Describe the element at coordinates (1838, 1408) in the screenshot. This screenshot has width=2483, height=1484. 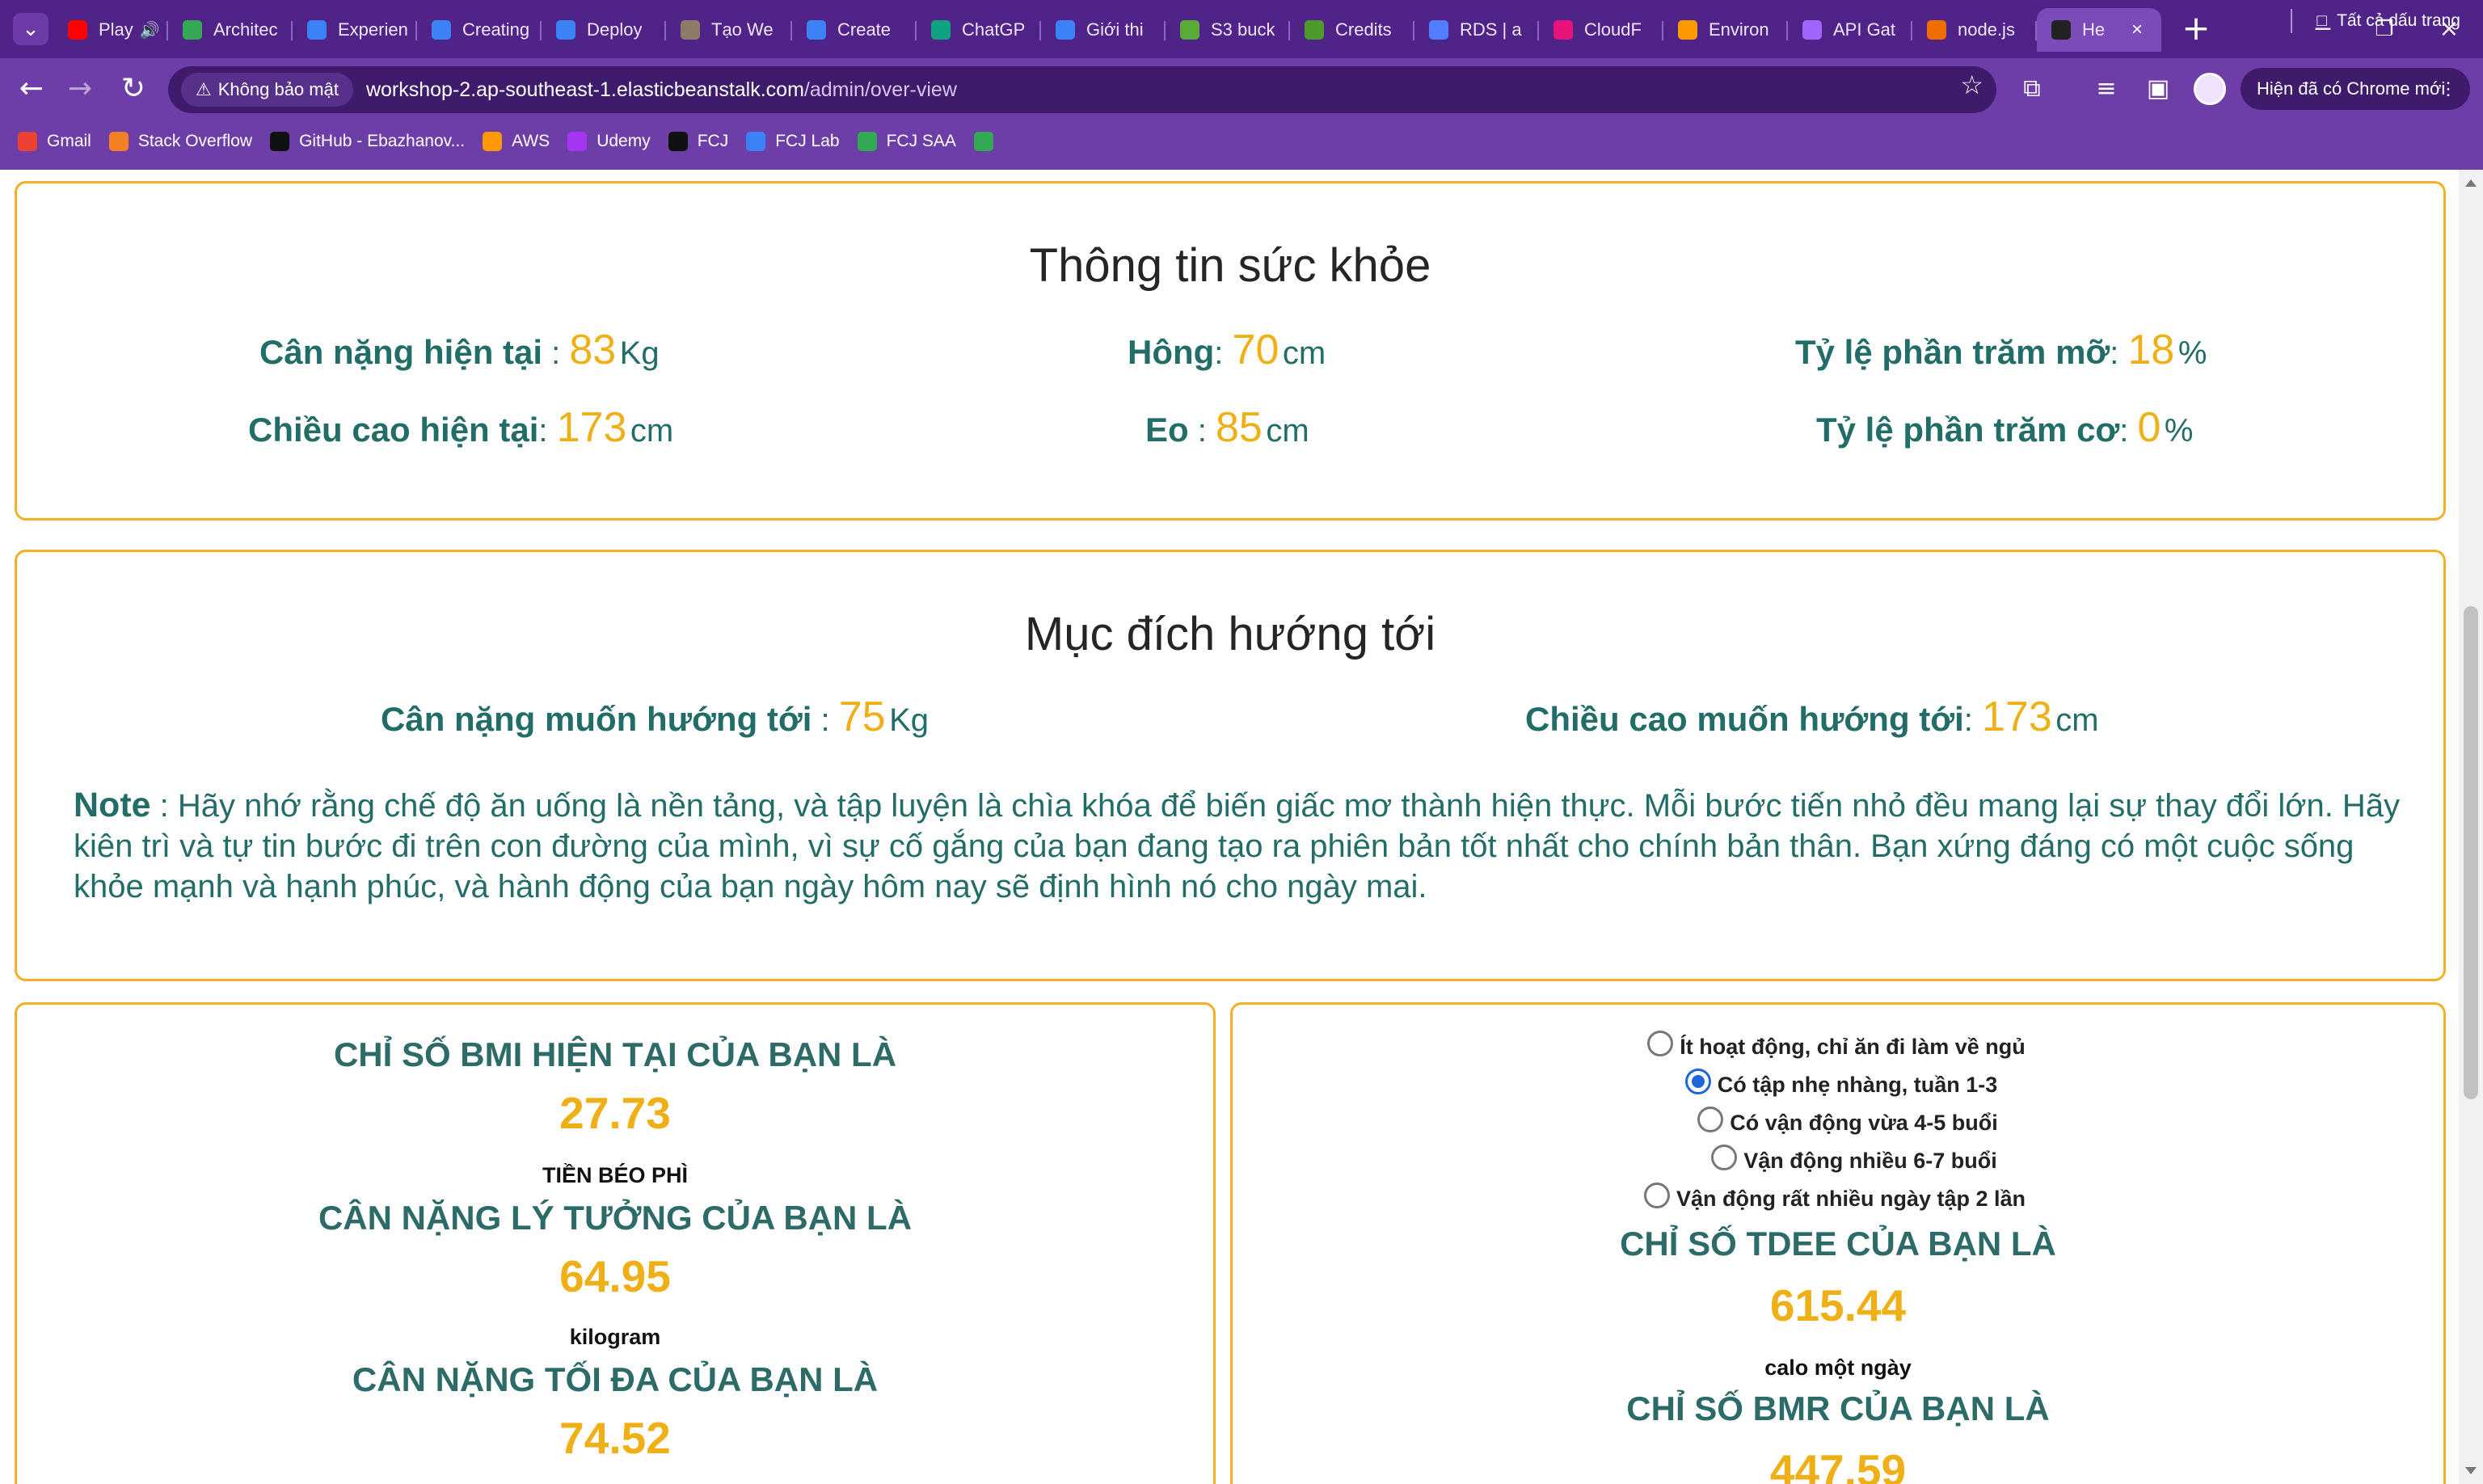
I see `bmr-title: CHỈ SỐ BMR CỦA BẠN LÀ` at that location.